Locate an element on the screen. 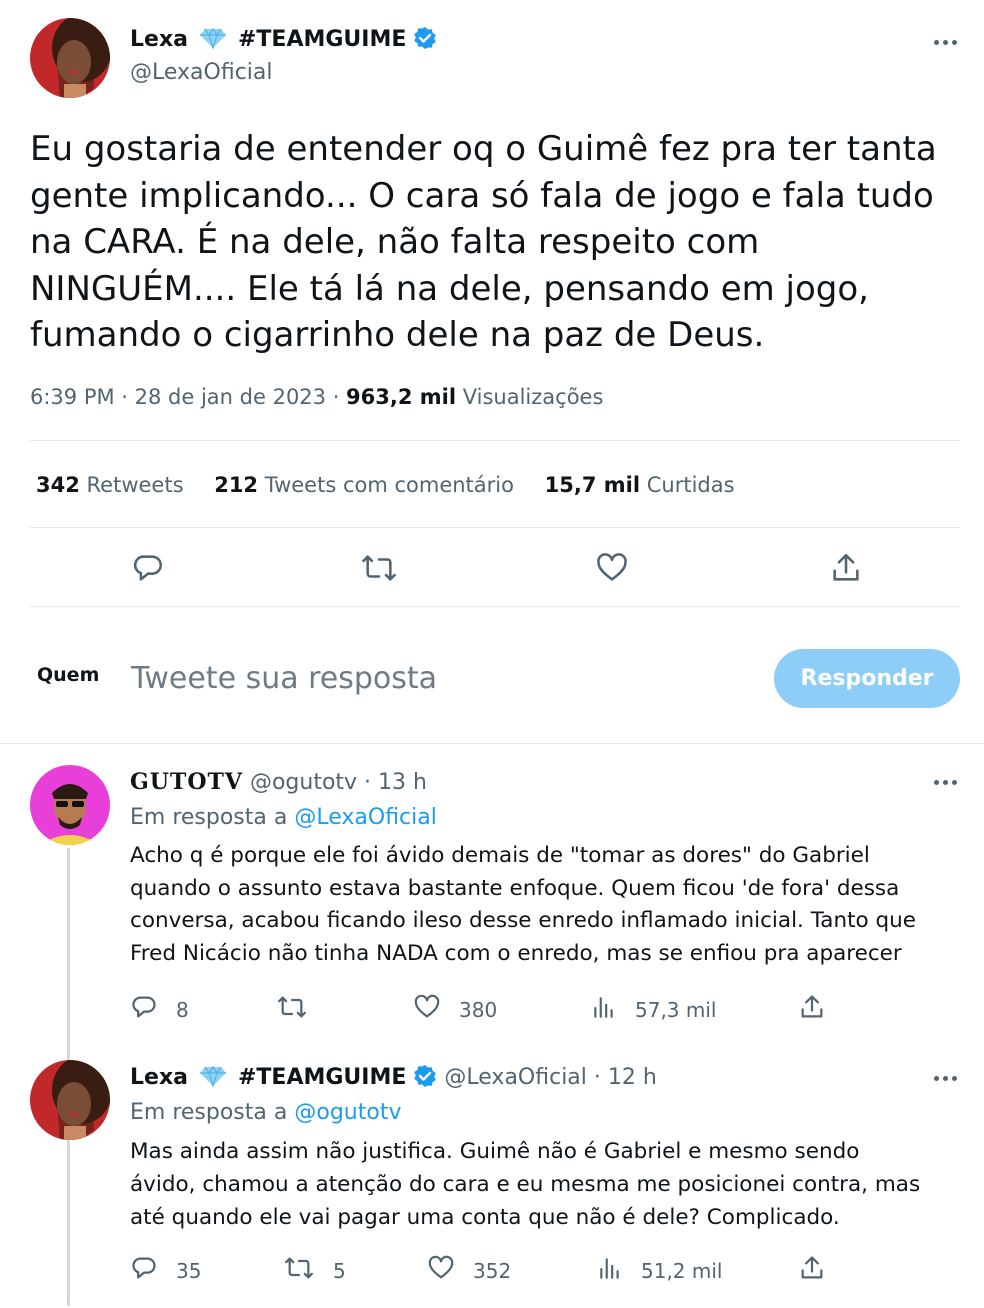  retweet-count: 5 is located at coordinates (339, 1270).